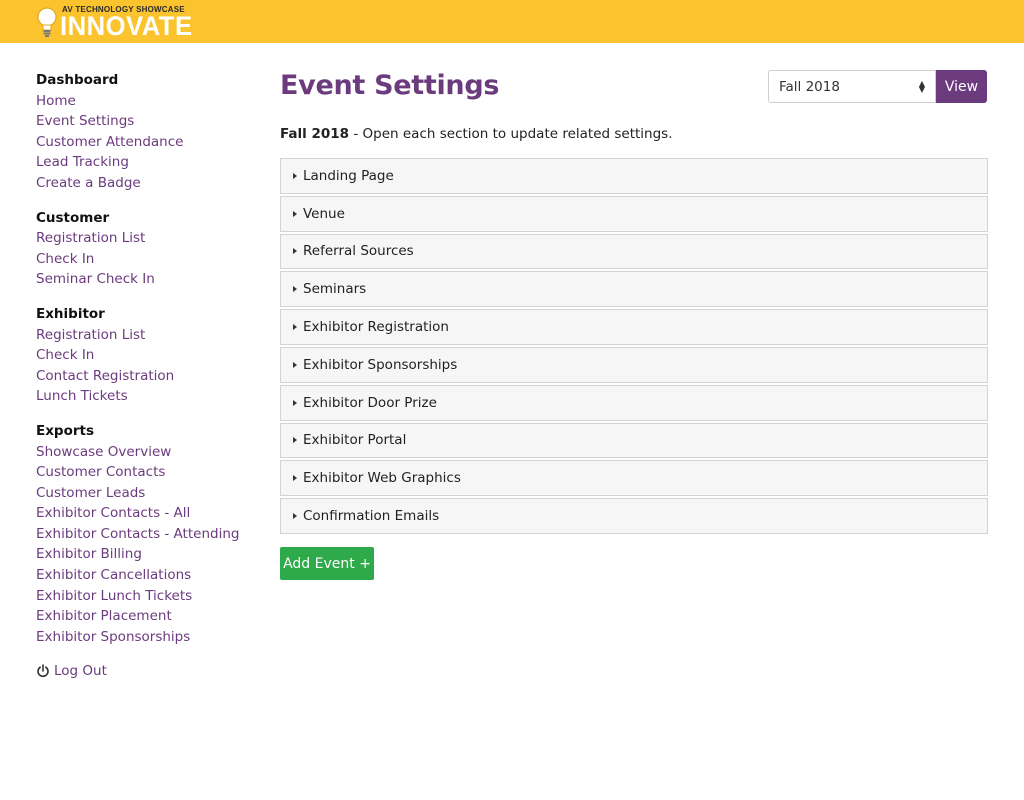 The height and width of the screenshot is (800, 1024). I want to click on select-arrows-icon: ▲ ▼, so click(921, 86).